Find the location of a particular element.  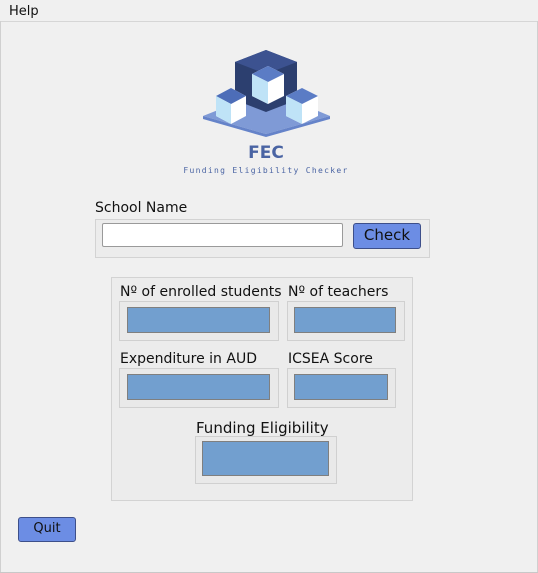

expenditure-value is located at coordinates (198, 387).